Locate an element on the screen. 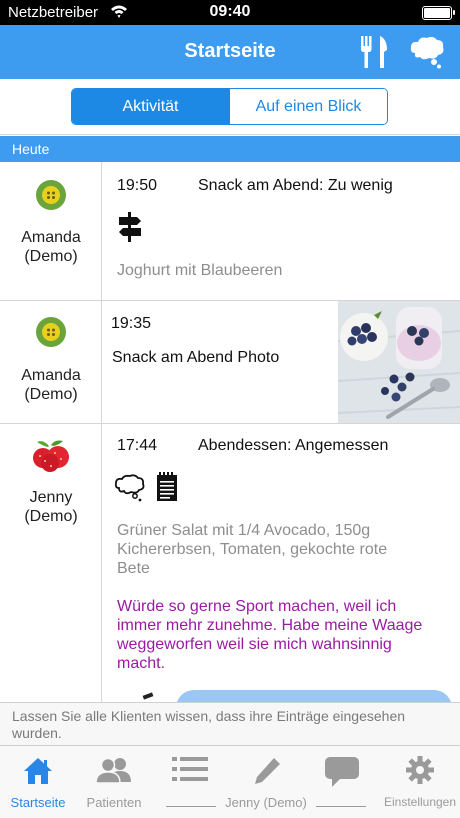 The image size is (460, 818). page-title: Startseite is located at coordinates (230, 51).